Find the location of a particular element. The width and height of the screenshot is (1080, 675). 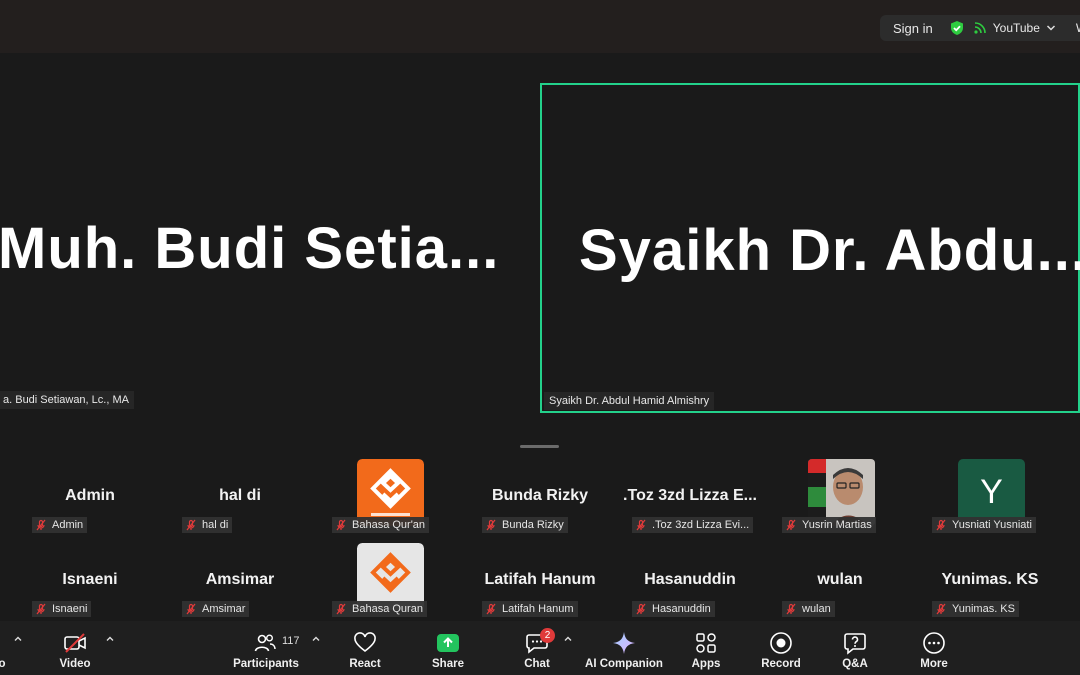

participant-tag-label: Yunimas. KS is located at coordinates (983, 609).